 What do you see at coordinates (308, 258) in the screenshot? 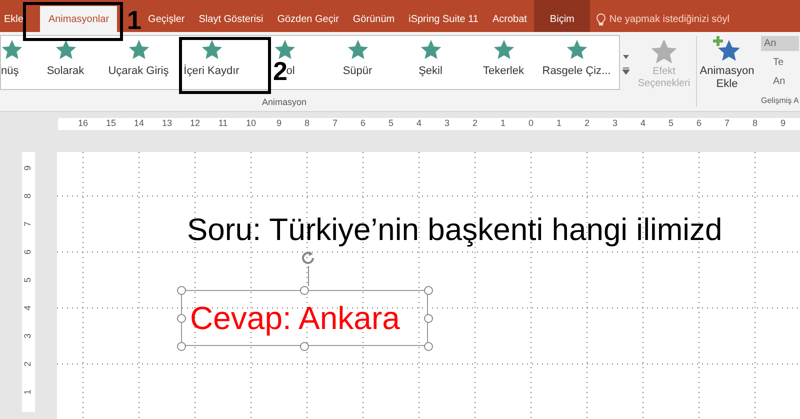
I see `rotate-handle-icon` at bounding box center [308, 258].